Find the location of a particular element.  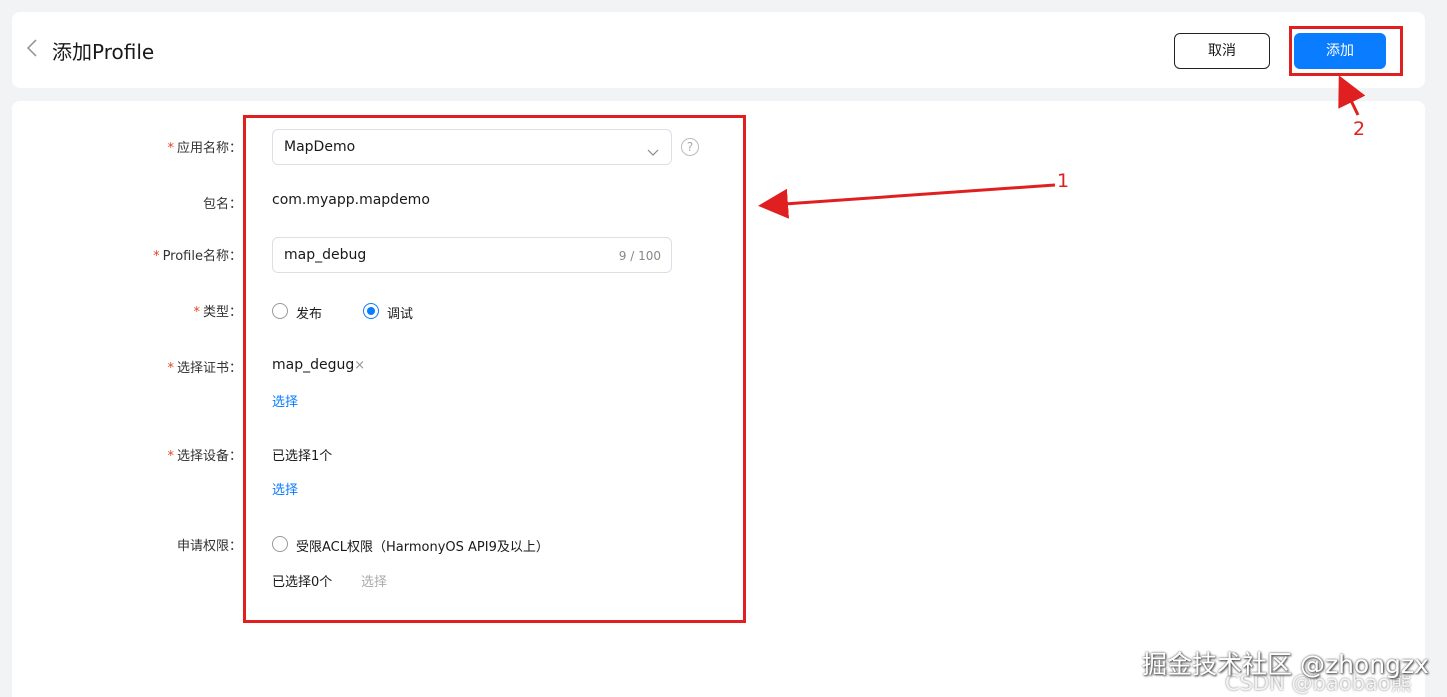

annotation-number-2: 2 is located at coordinates (1359, 129).